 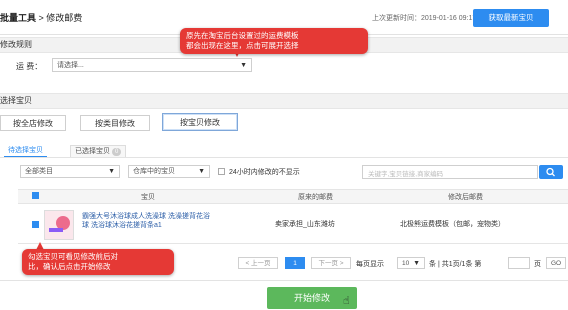 I want to click on breadcrumb: 批量工具 > 修改邮费, so click(x=41, y=17).